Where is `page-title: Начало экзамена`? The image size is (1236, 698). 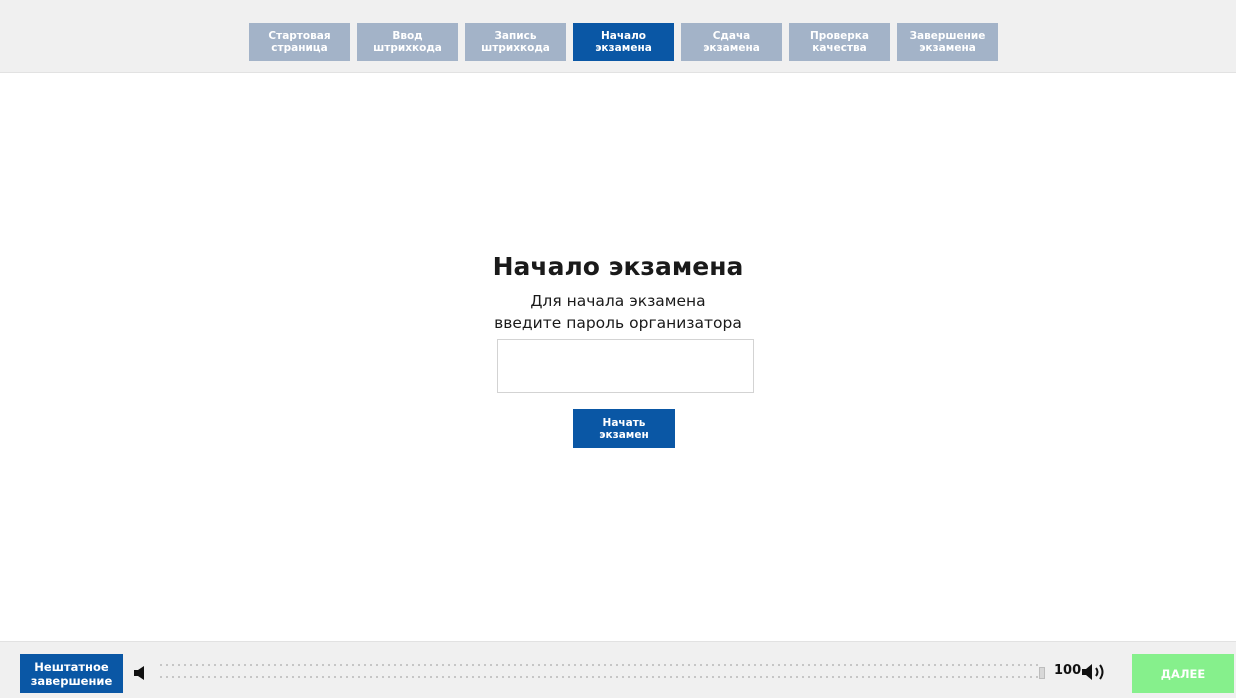 page-title: Начало экзамена is located at coordinates (618, 266).